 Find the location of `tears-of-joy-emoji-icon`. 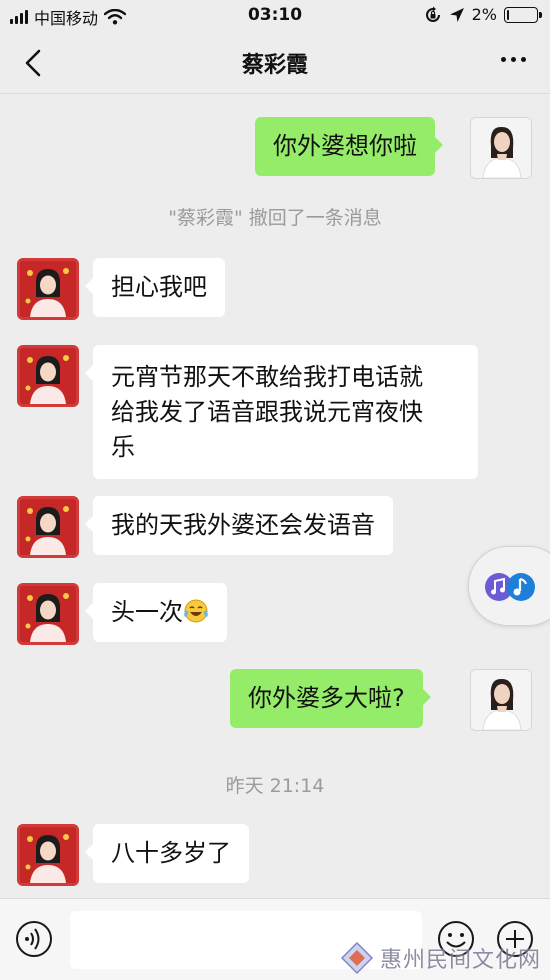

tears-of-joy-emoji-icon is located at coordinates (196, 611).